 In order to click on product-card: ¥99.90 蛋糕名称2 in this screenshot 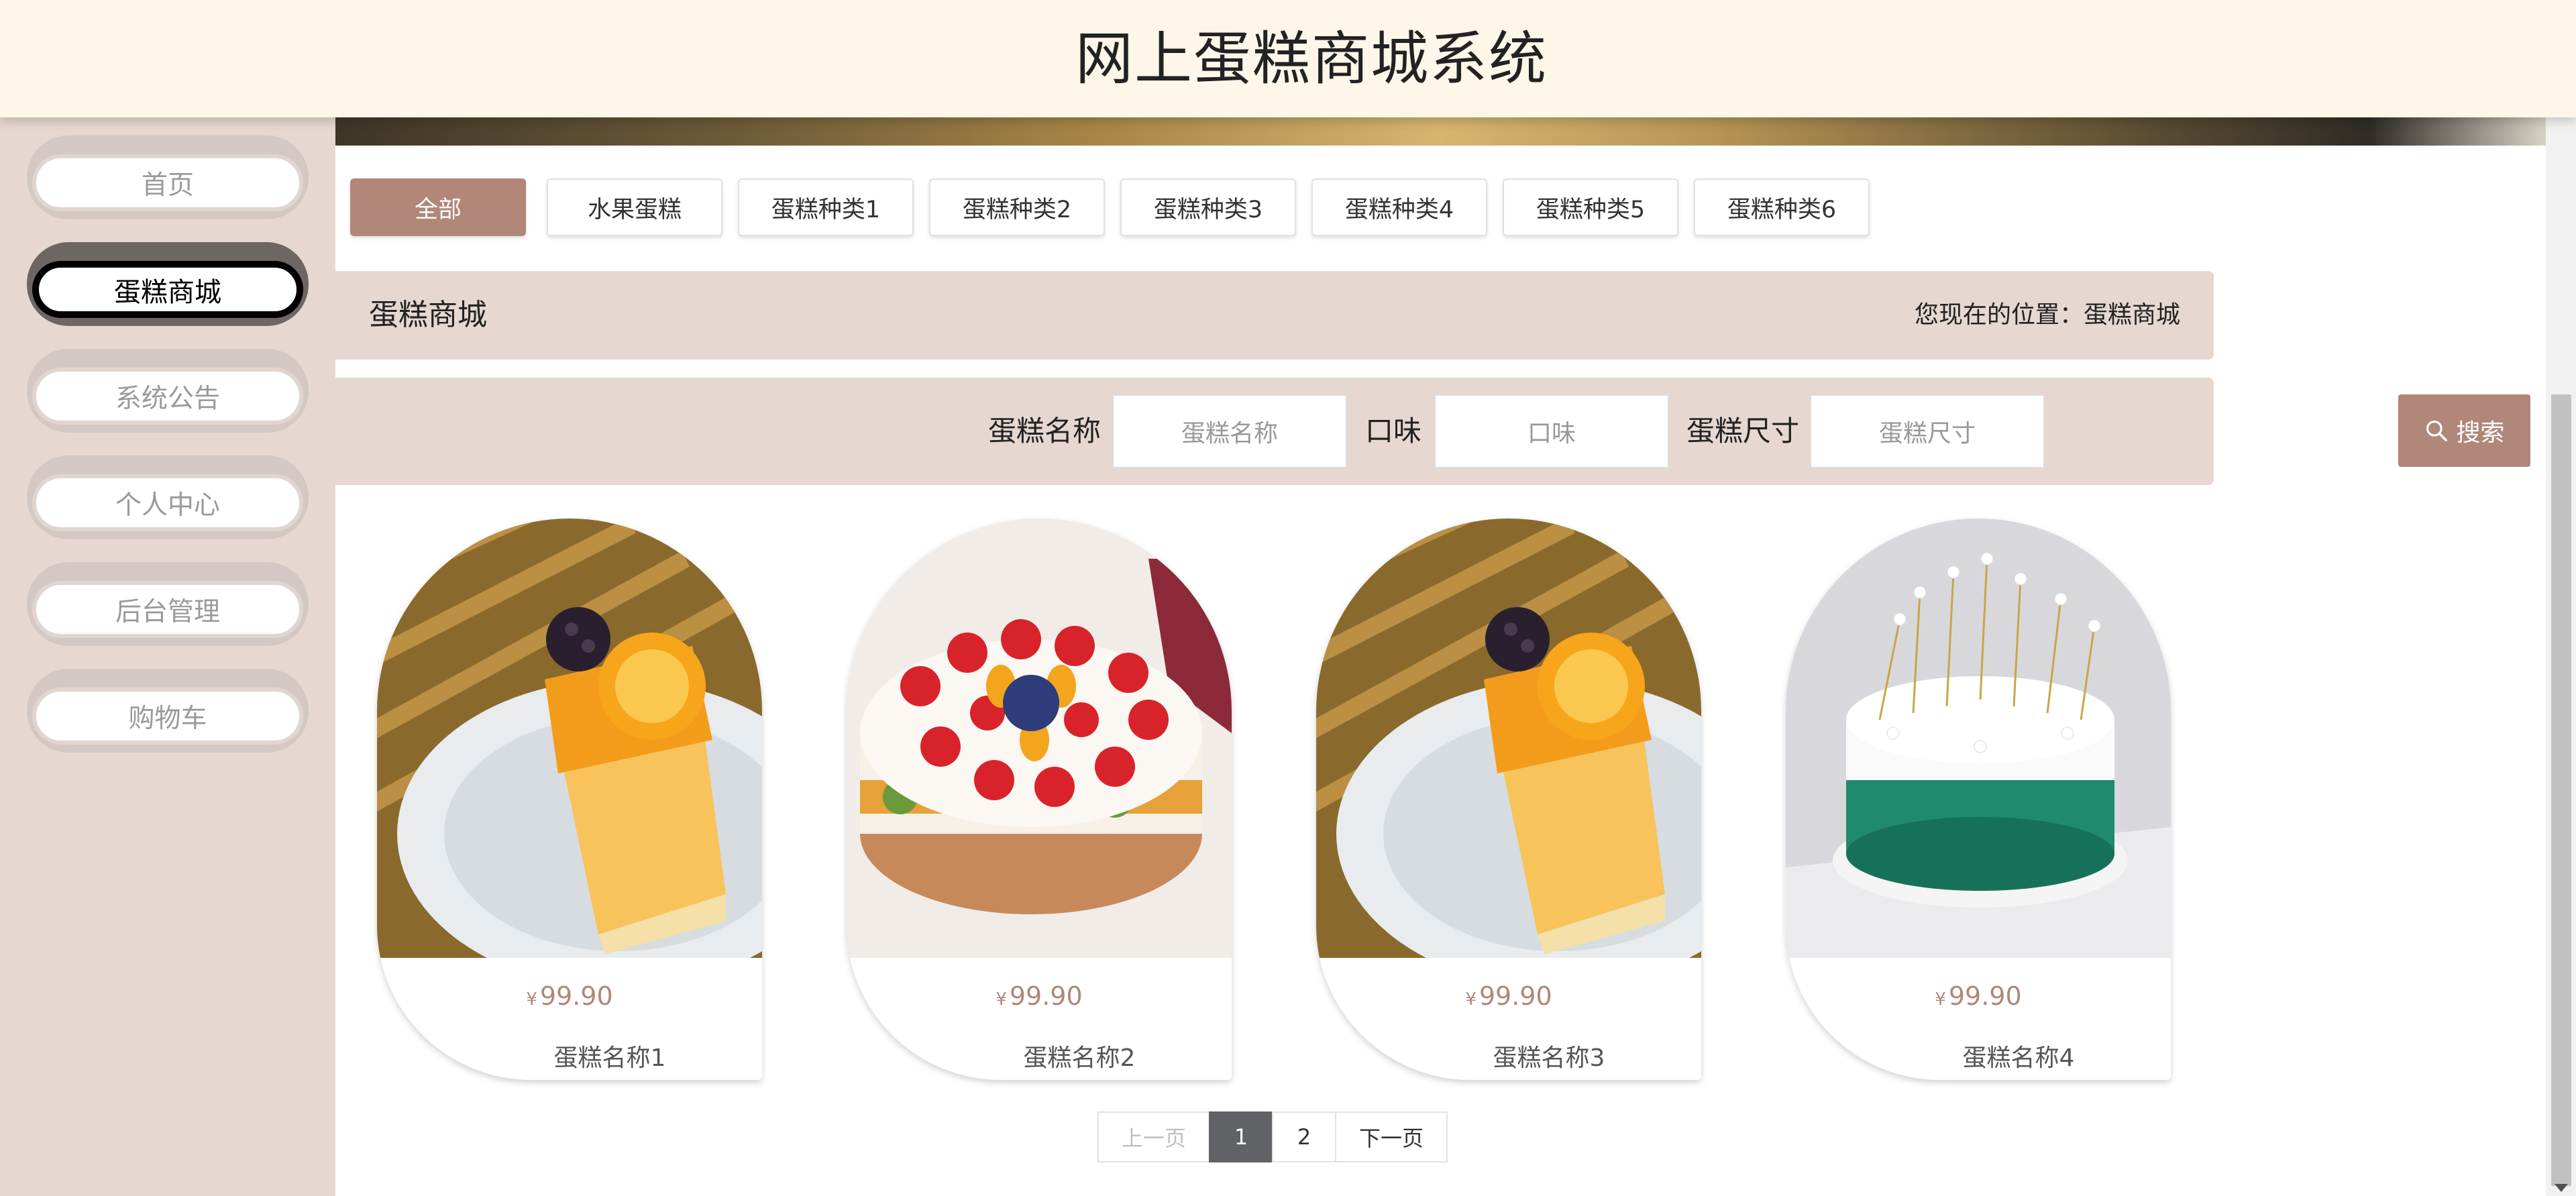, I will do `click(1039, 799)`.